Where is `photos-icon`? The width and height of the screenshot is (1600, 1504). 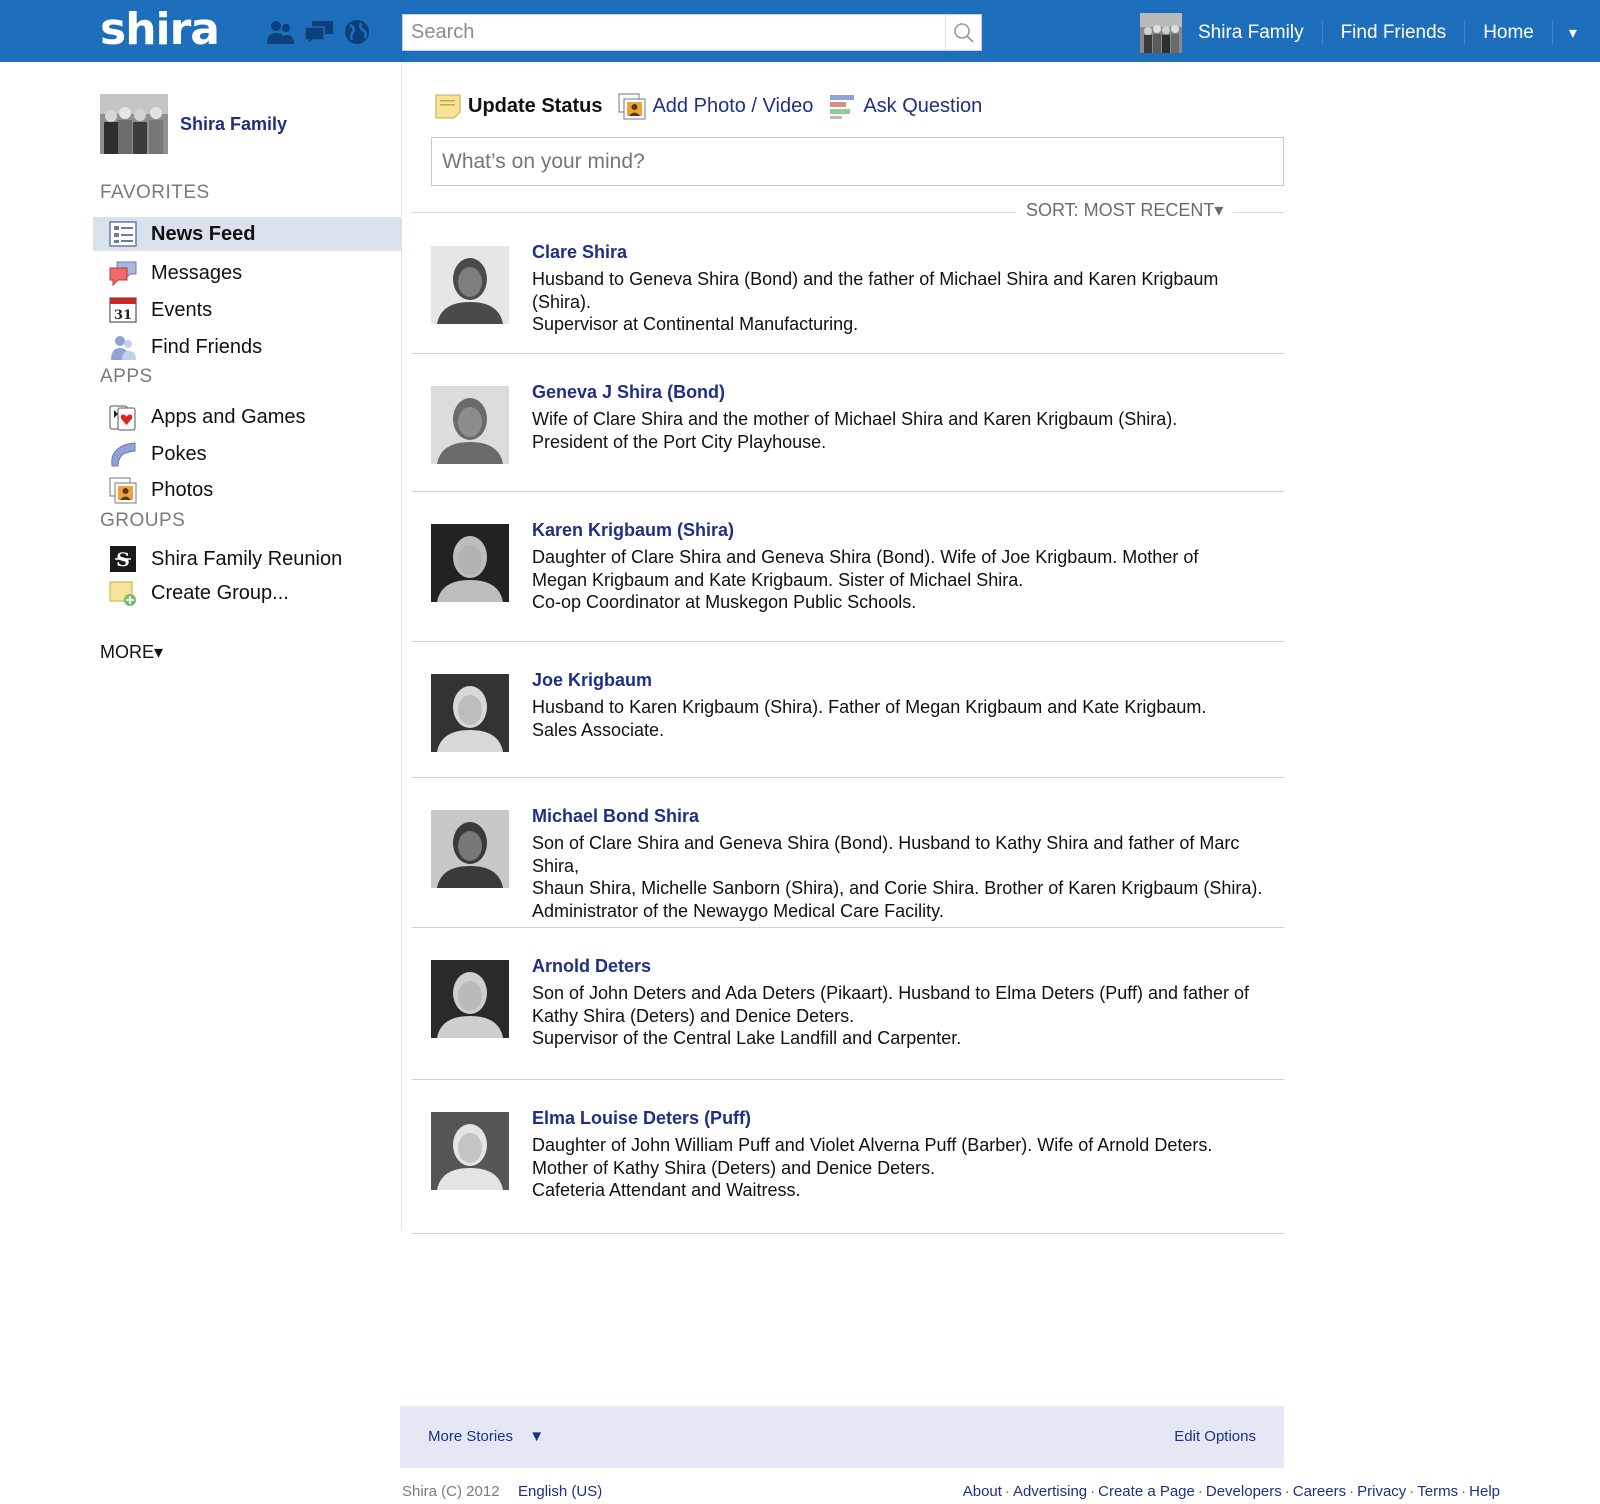 photos-icon is located at coordinates (123, 490).